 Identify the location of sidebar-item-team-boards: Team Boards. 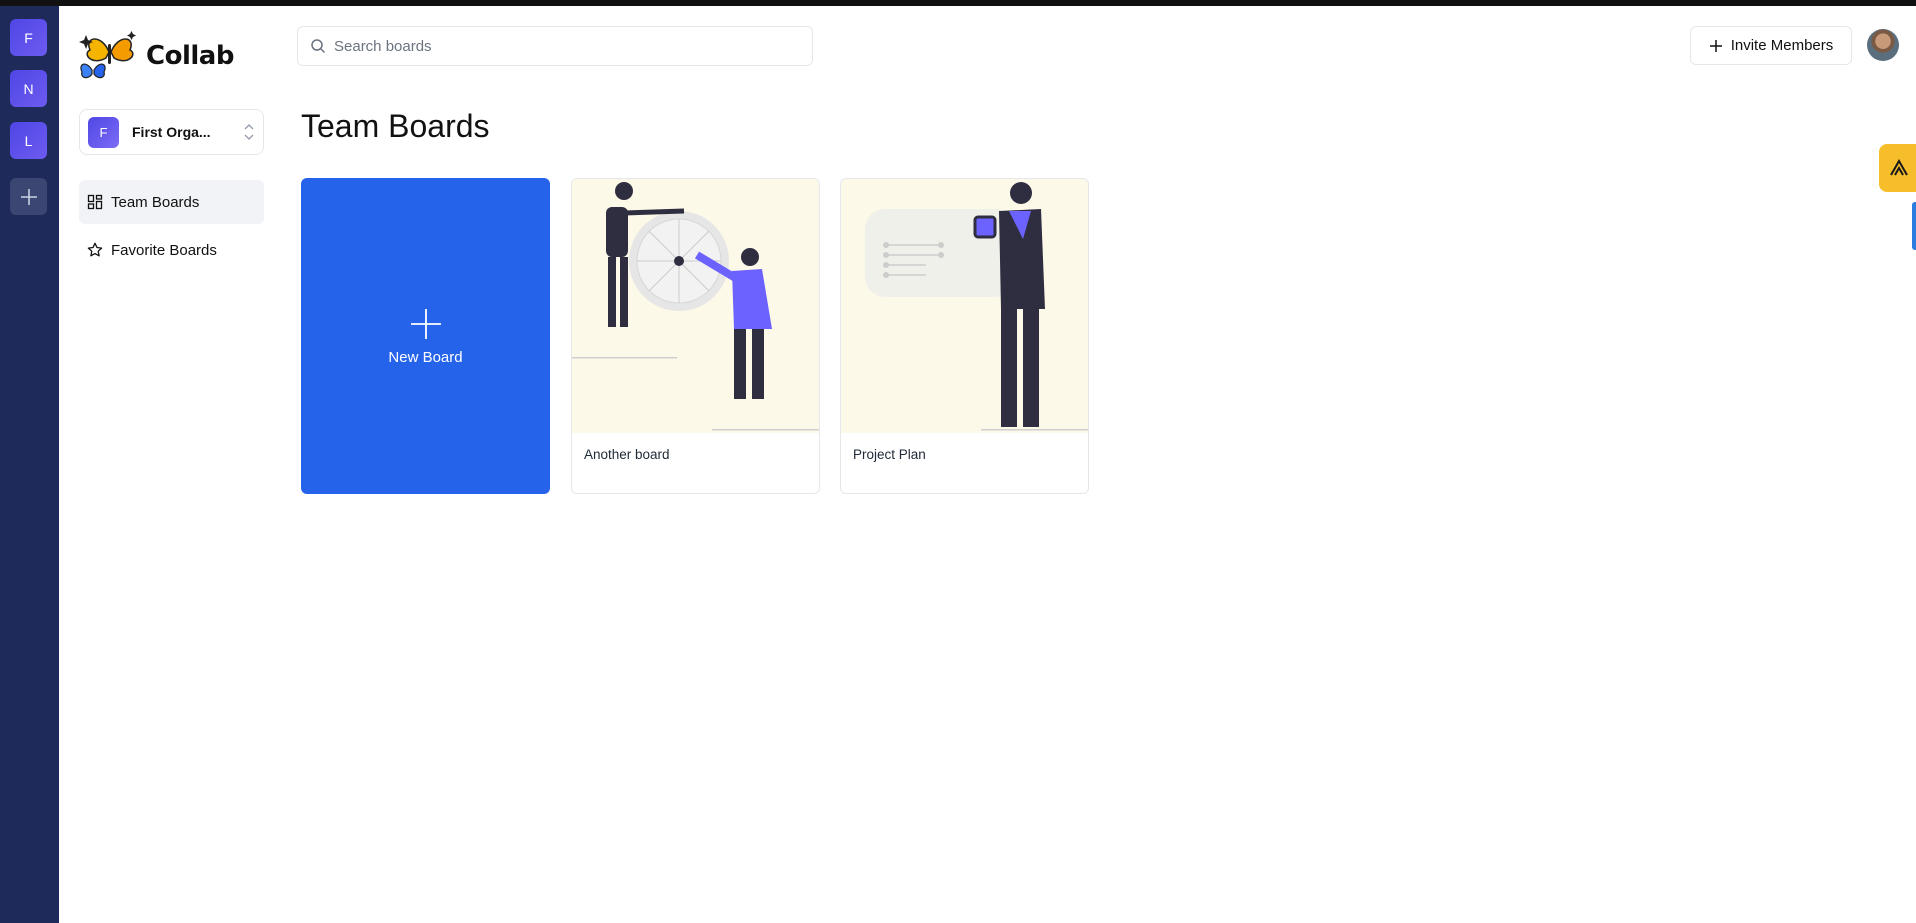
(171, 202).